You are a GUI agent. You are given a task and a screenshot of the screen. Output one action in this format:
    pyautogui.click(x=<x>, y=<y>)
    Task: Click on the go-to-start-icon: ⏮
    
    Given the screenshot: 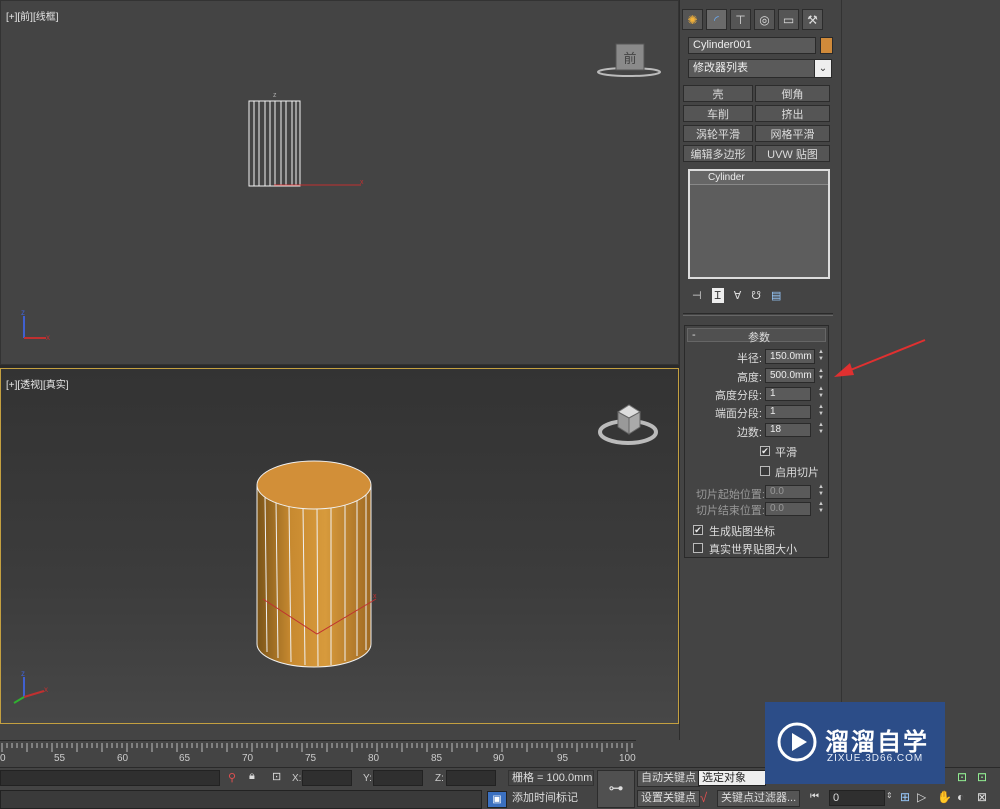 What is the action you would take?
    pyautogui.click(x=814, y=796)
    